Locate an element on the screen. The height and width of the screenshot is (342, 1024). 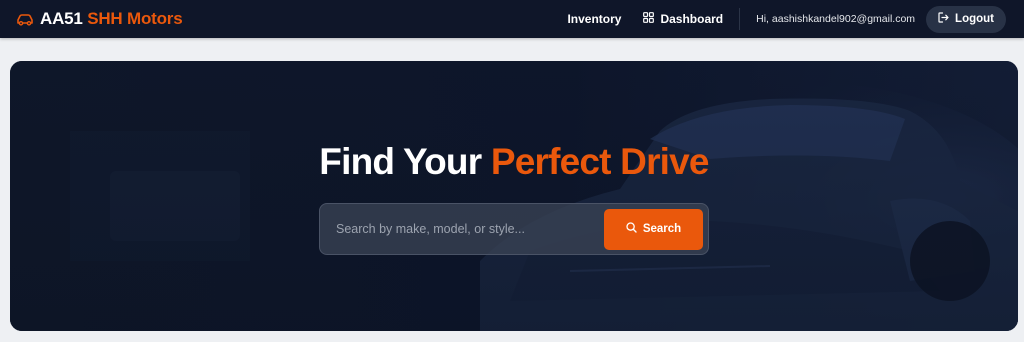
nav-link-dashboard-label: Dashboard is located at coordinates (692, 19).